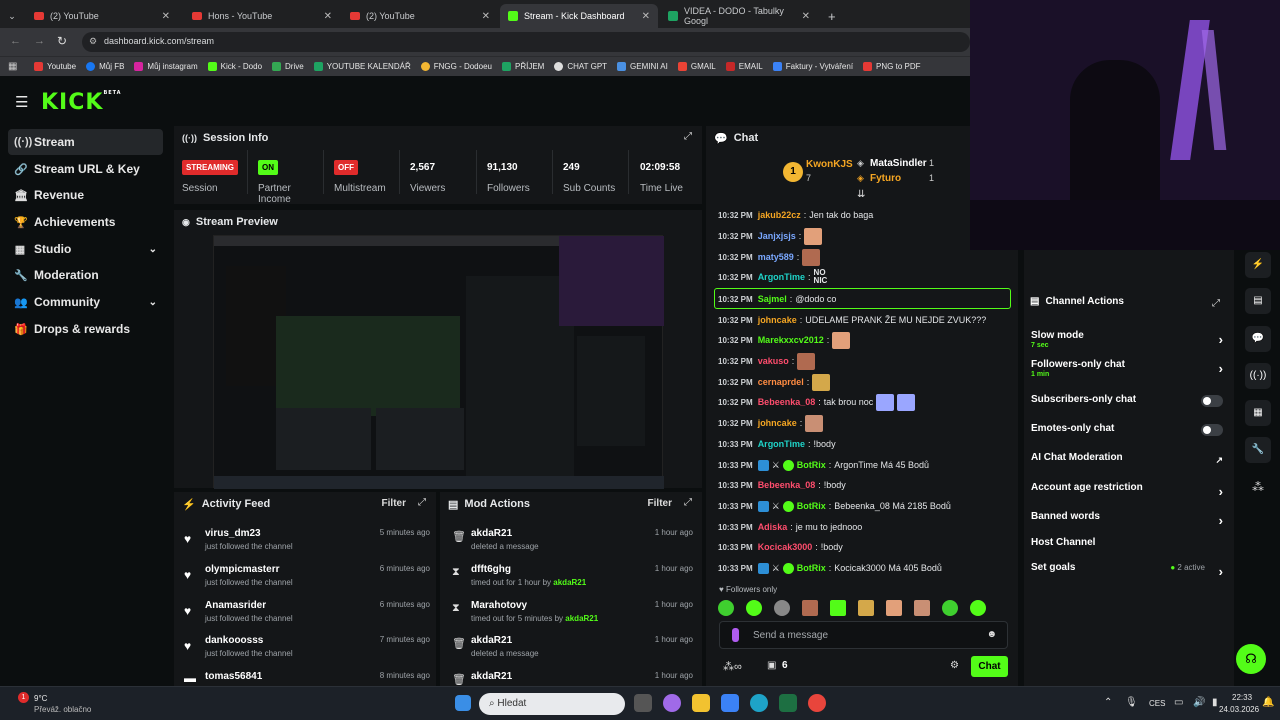 Image resolution: width=1280 pixels, height=720 pixels. I want to click on browser-tab: Hons - YouTube ✕, so click(262, 16).